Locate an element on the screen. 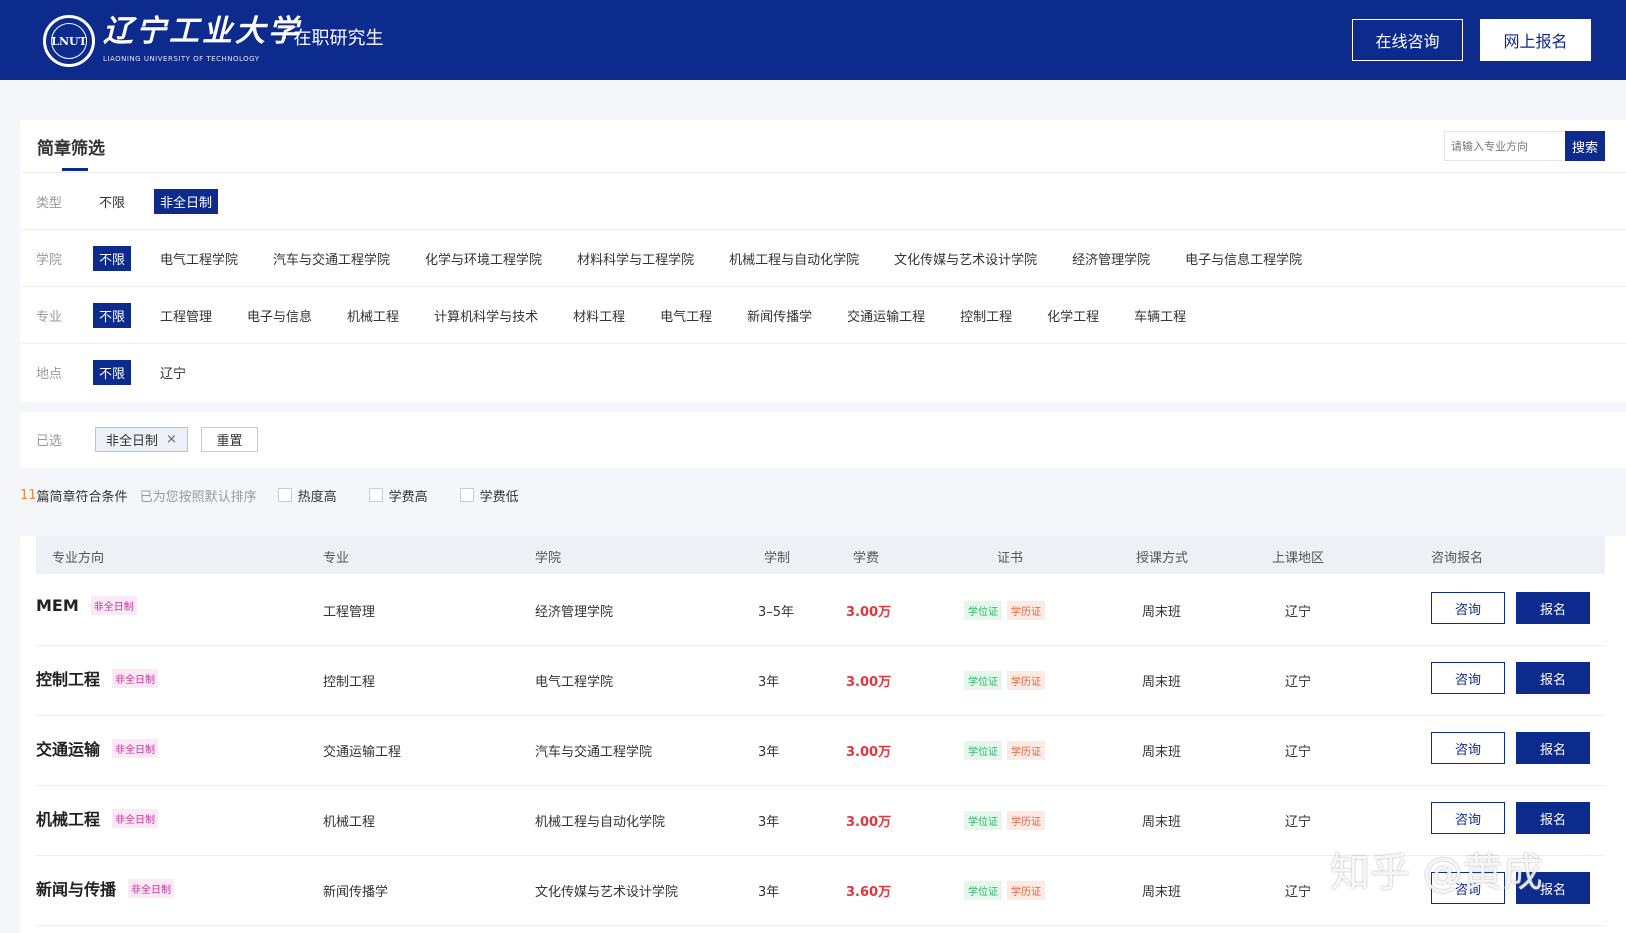 The image size is (1626, 933). direction-name: 控制工程 is located at coordinates (68, 678).